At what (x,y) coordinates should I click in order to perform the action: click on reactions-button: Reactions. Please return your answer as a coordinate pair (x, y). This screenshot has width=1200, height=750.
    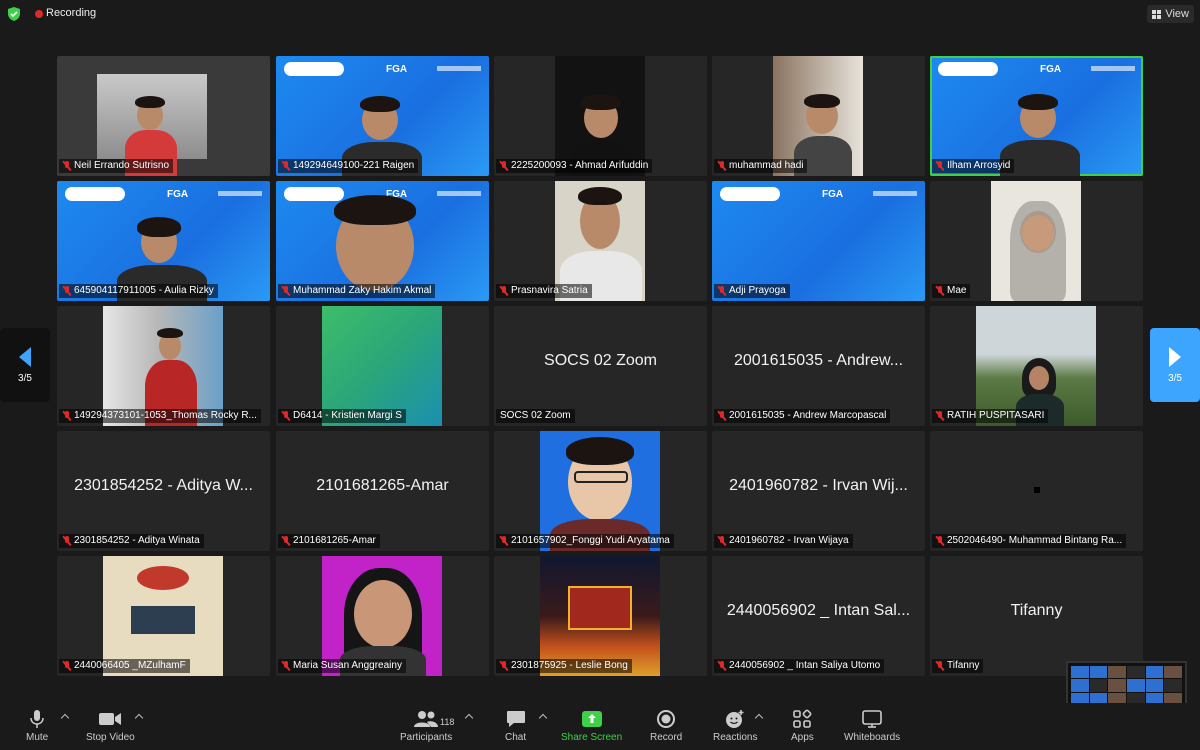
    Looking at the image, I should click on (735, 726).